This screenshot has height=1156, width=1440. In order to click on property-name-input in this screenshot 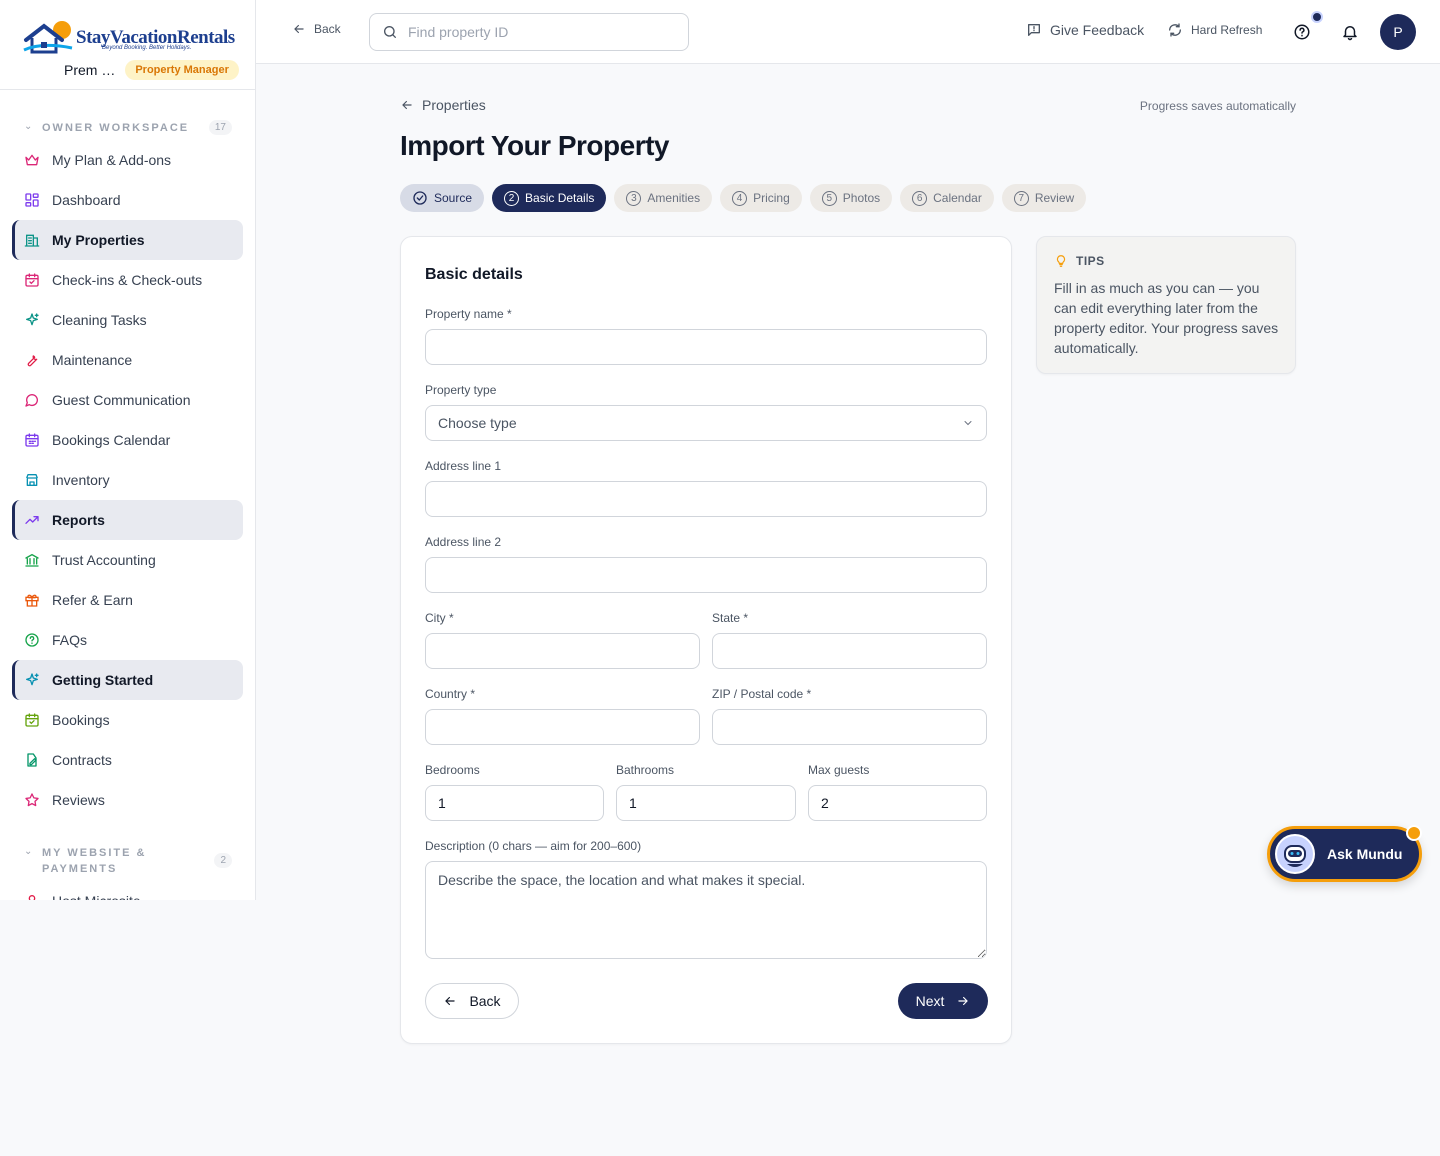, I will do `click(706, 347)`.